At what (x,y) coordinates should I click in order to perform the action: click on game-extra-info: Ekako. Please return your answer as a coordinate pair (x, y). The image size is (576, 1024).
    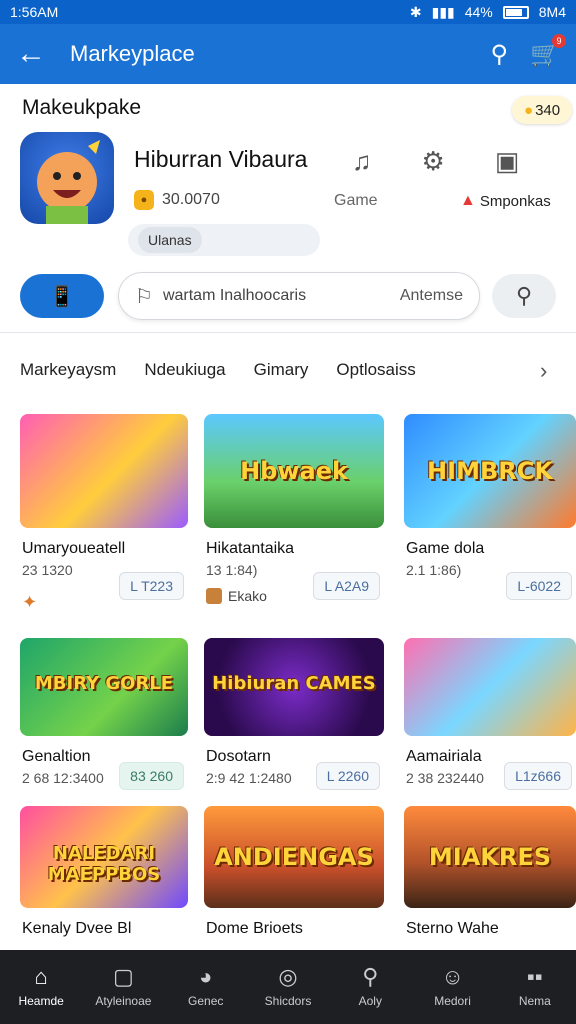
    Looking at the image, I should click on (236, 596).